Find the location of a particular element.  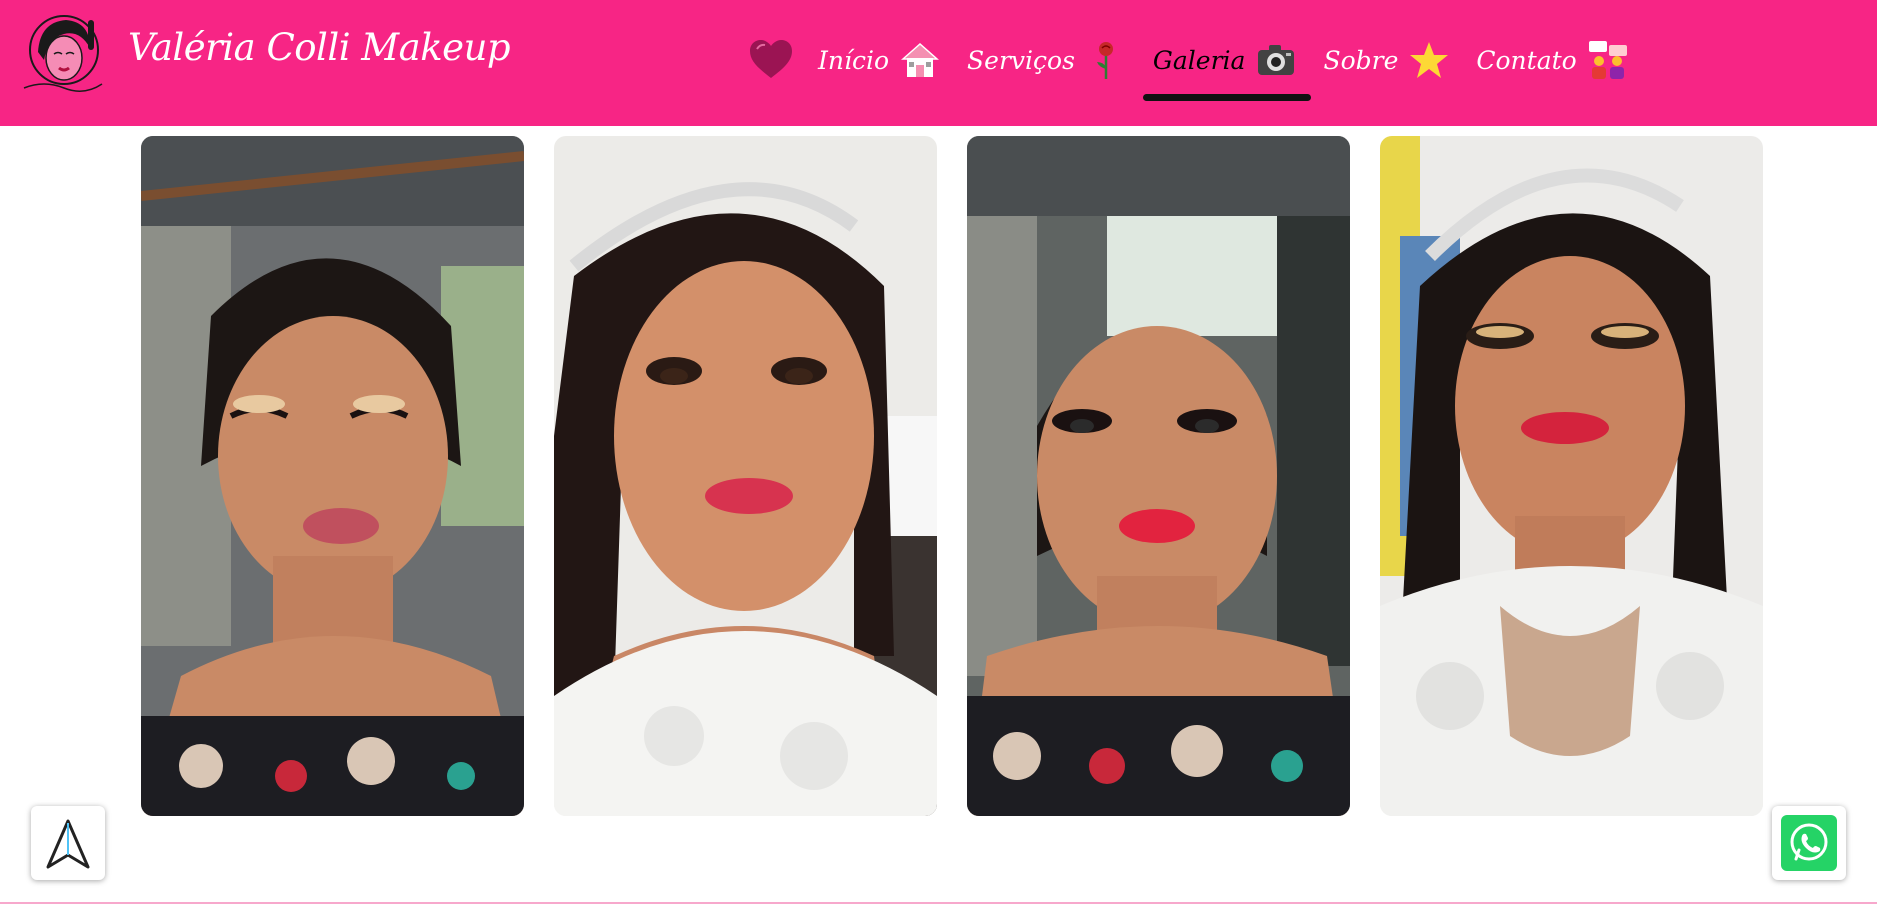

brand-name: Valéria Colli Makeup is located at coordinates (319, 47).